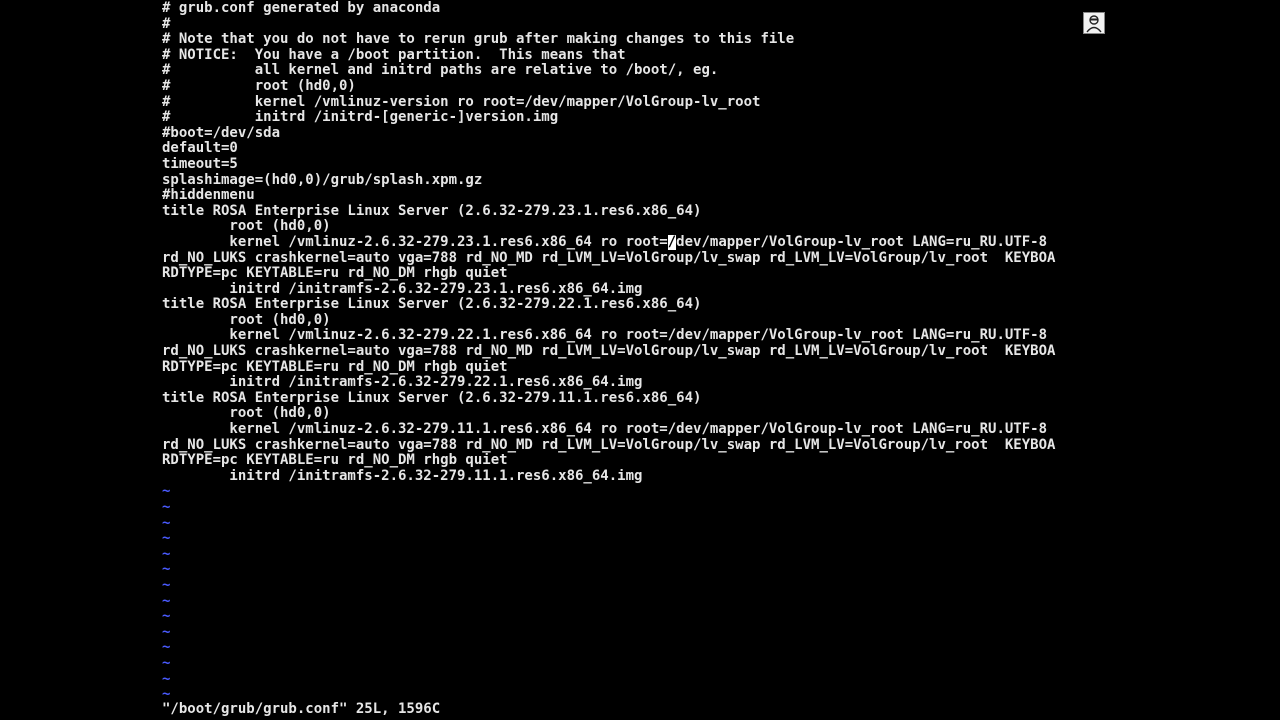 The width and height of the screenshot is (1280, 720). What do you see at coordinates (301, 8) in the screenshot?
I see `buffer-line: # grub.conf generated by anaconda` at bounding box center [301, 8].